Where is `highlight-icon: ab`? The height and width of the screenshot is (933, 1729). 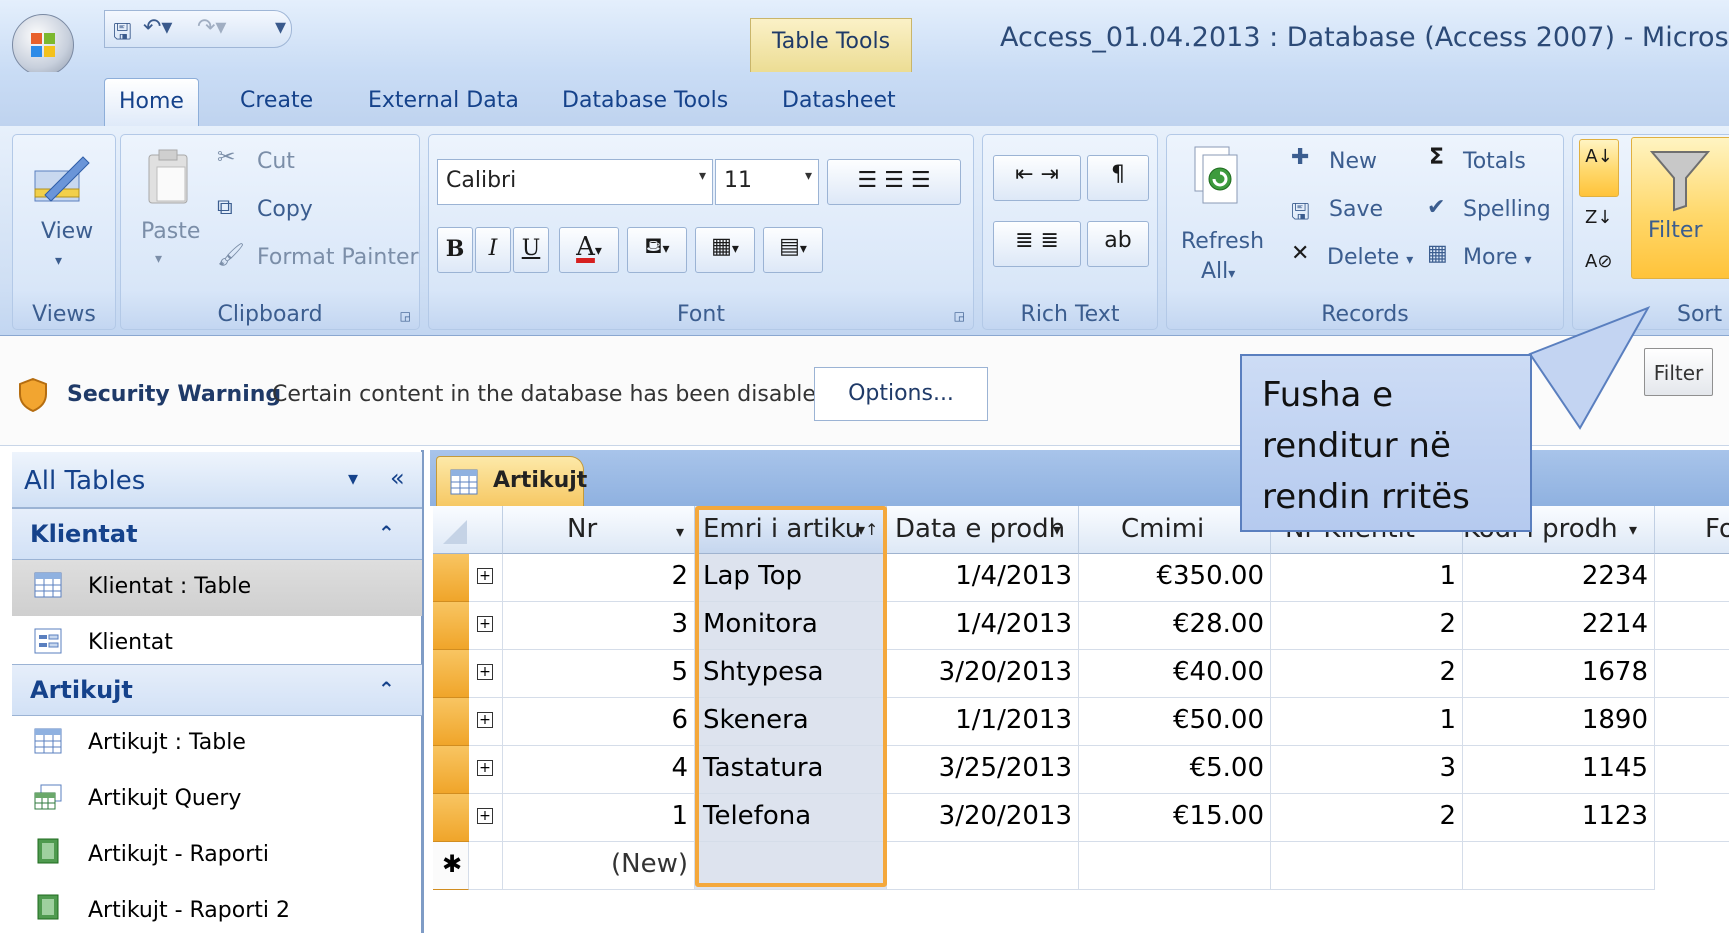
highlight-icon: ab is located at coordinates (1118, 244).